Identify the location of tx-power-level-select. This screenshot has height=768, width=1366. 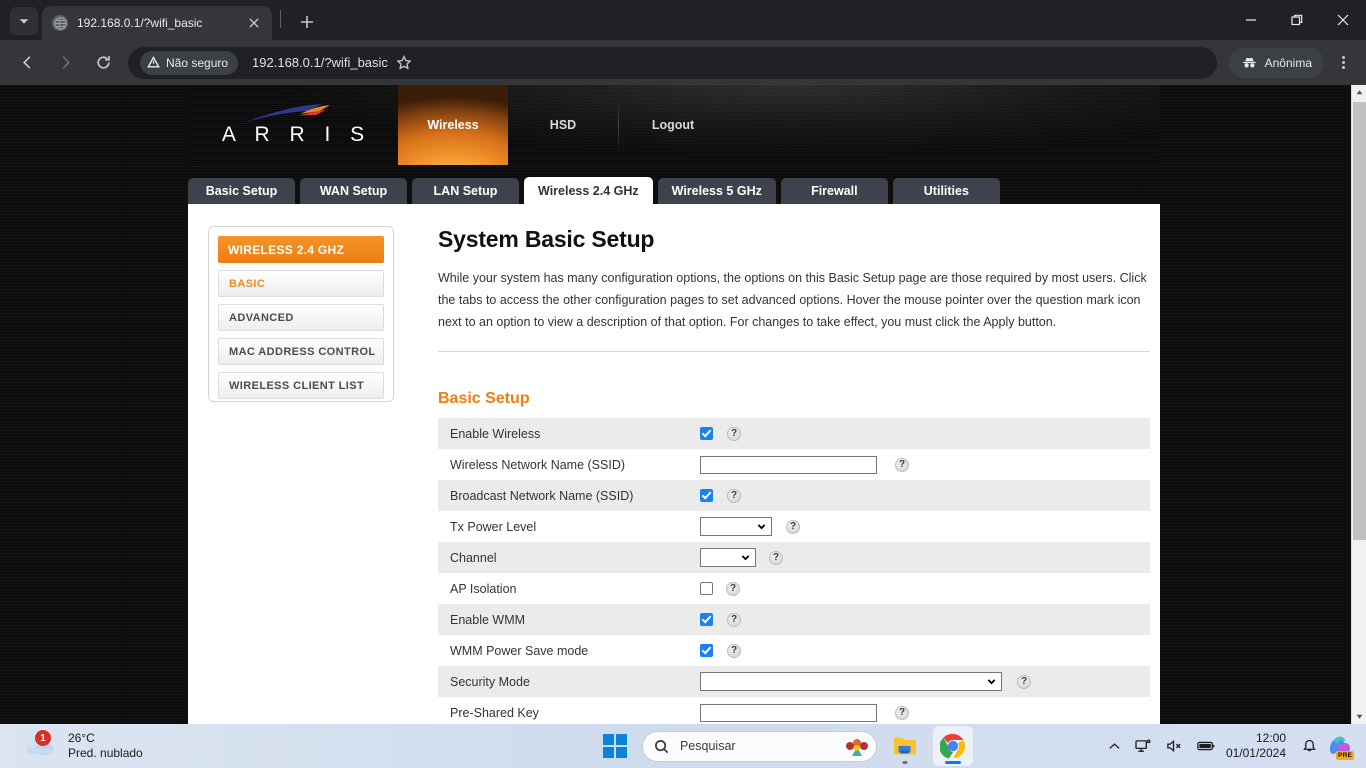
(736, 526).